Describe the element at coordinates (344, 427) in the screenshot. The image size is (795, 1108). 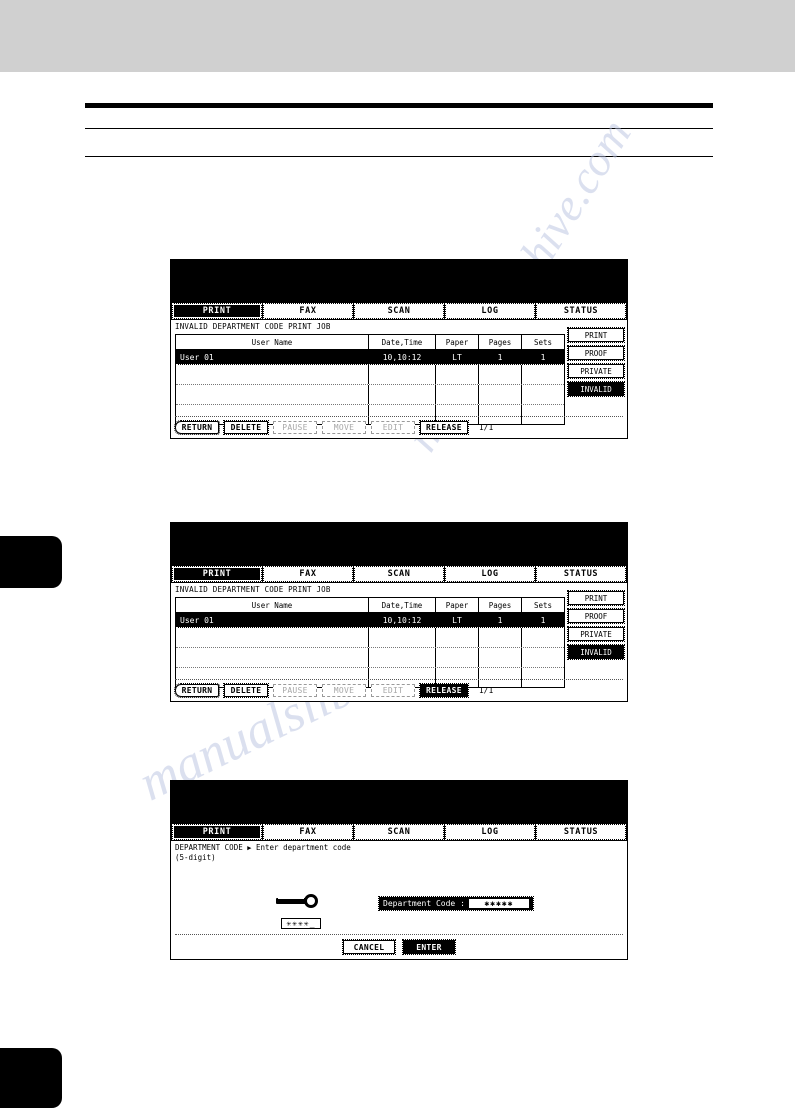
I see `move-button: MOVE` at that location.